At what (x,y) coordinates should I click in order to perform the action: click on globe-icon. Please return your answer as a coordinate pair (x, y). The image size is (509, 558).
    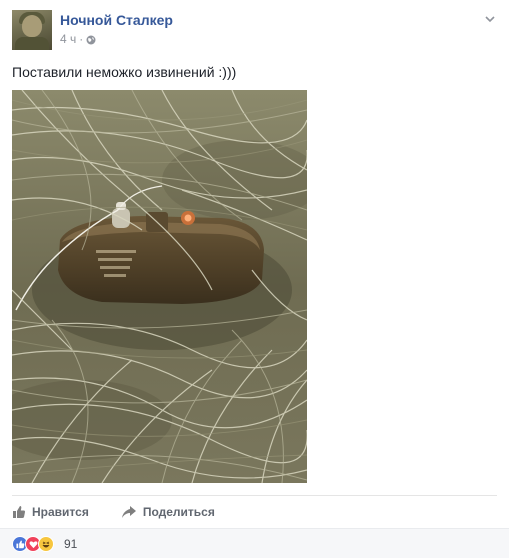
    Looking at the image, I should click on (91, 39).